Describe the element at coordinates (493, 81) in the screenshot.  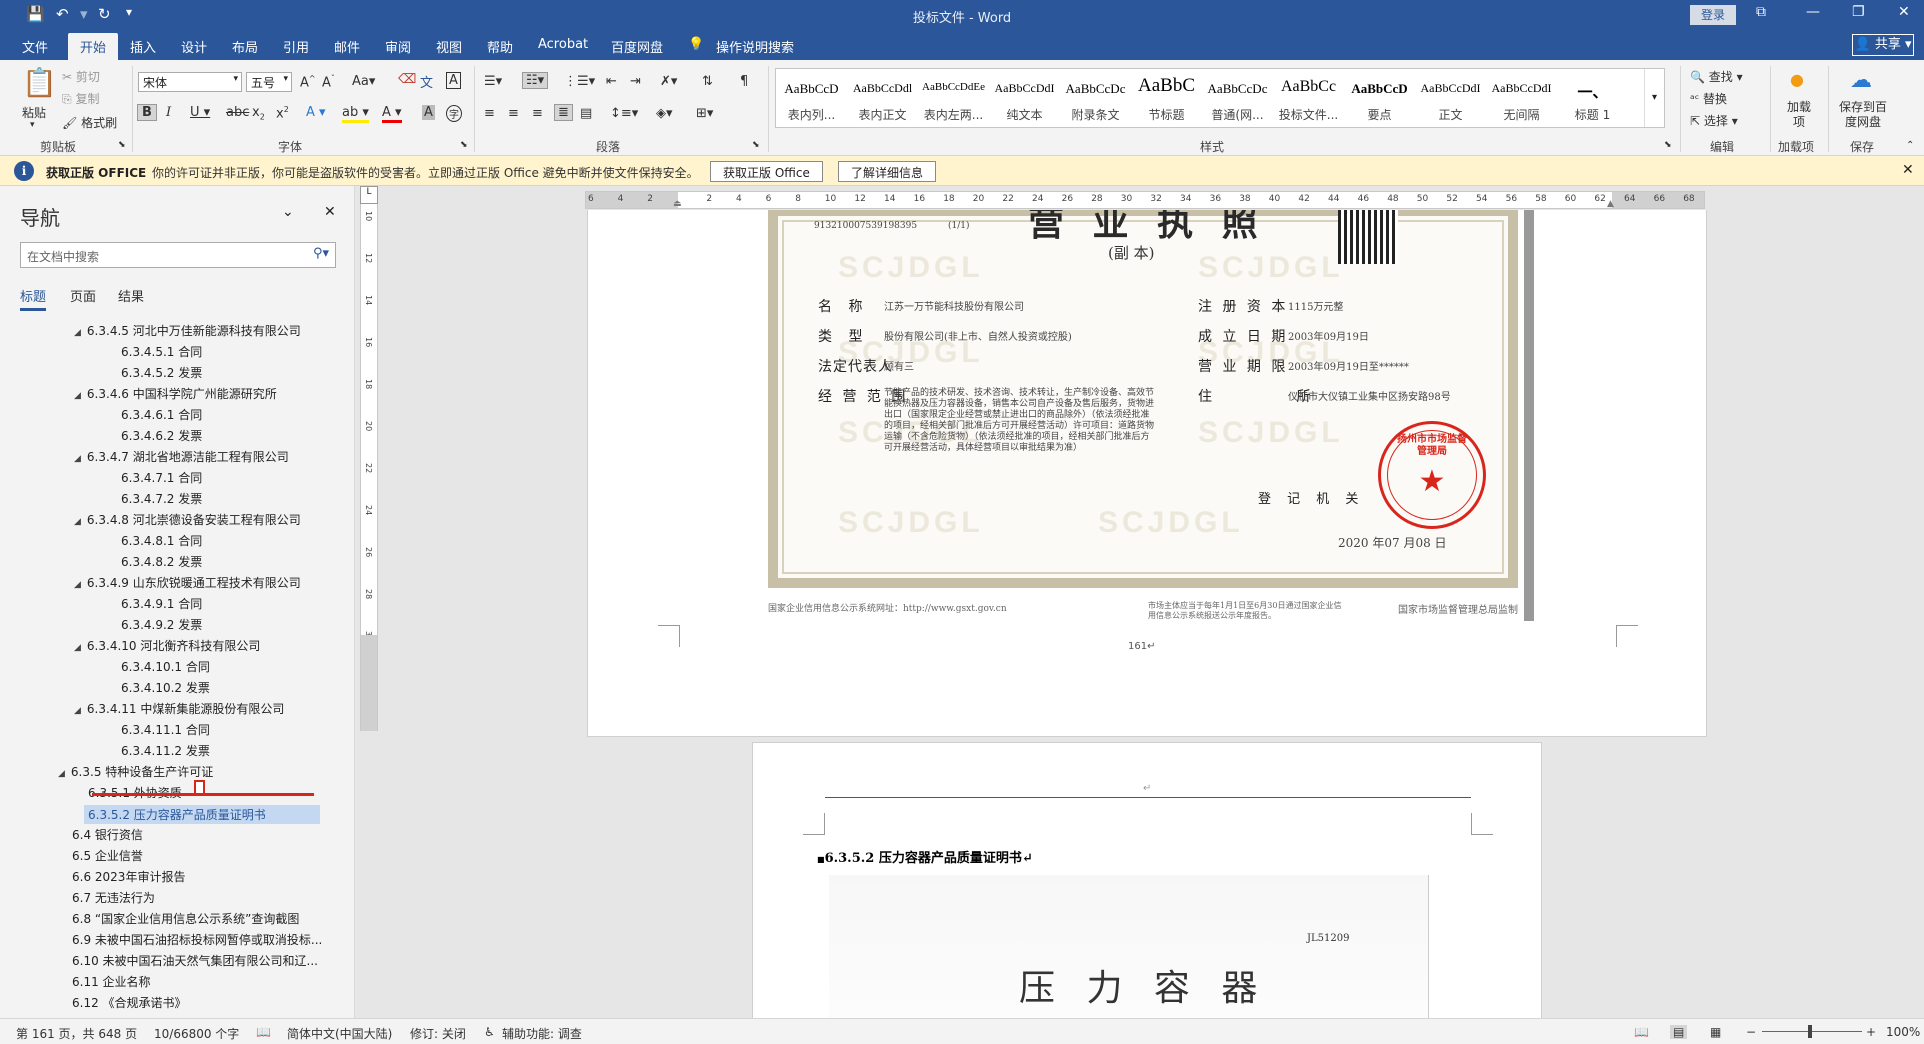
I see `bullets-icon: ☰▾` at that location.